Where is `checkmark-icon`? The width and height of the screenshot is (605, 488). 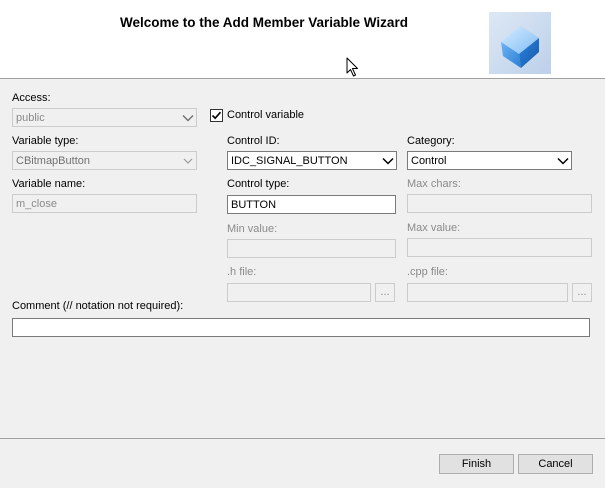 checkmark-icon is located at coordinates (216, 115).